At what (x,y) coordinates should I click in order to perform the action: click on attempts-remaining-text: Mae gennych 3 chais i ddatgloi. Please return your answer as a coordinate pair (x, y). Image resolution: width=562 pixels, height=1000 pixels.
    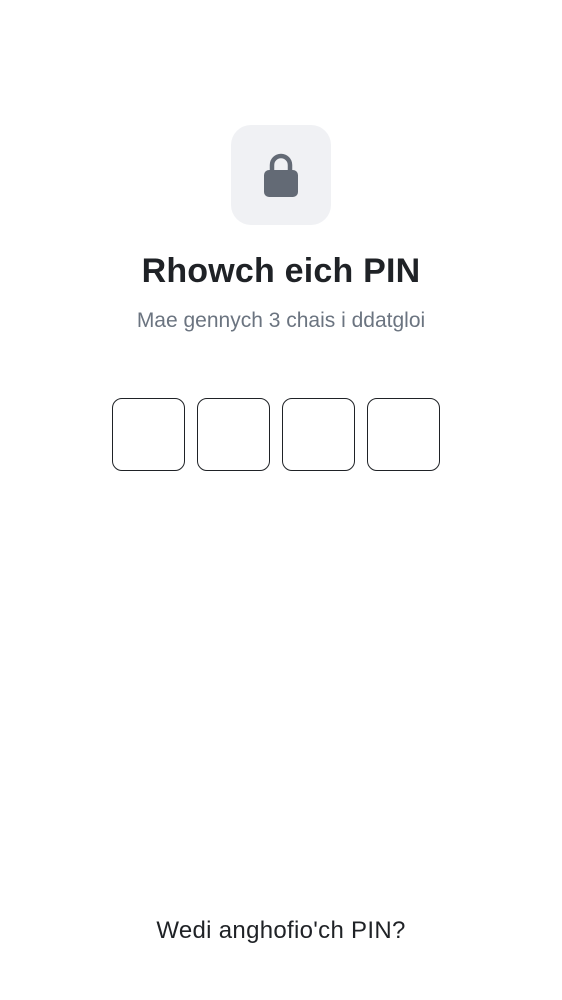
    Looking at the image, I should click on (281, 320).